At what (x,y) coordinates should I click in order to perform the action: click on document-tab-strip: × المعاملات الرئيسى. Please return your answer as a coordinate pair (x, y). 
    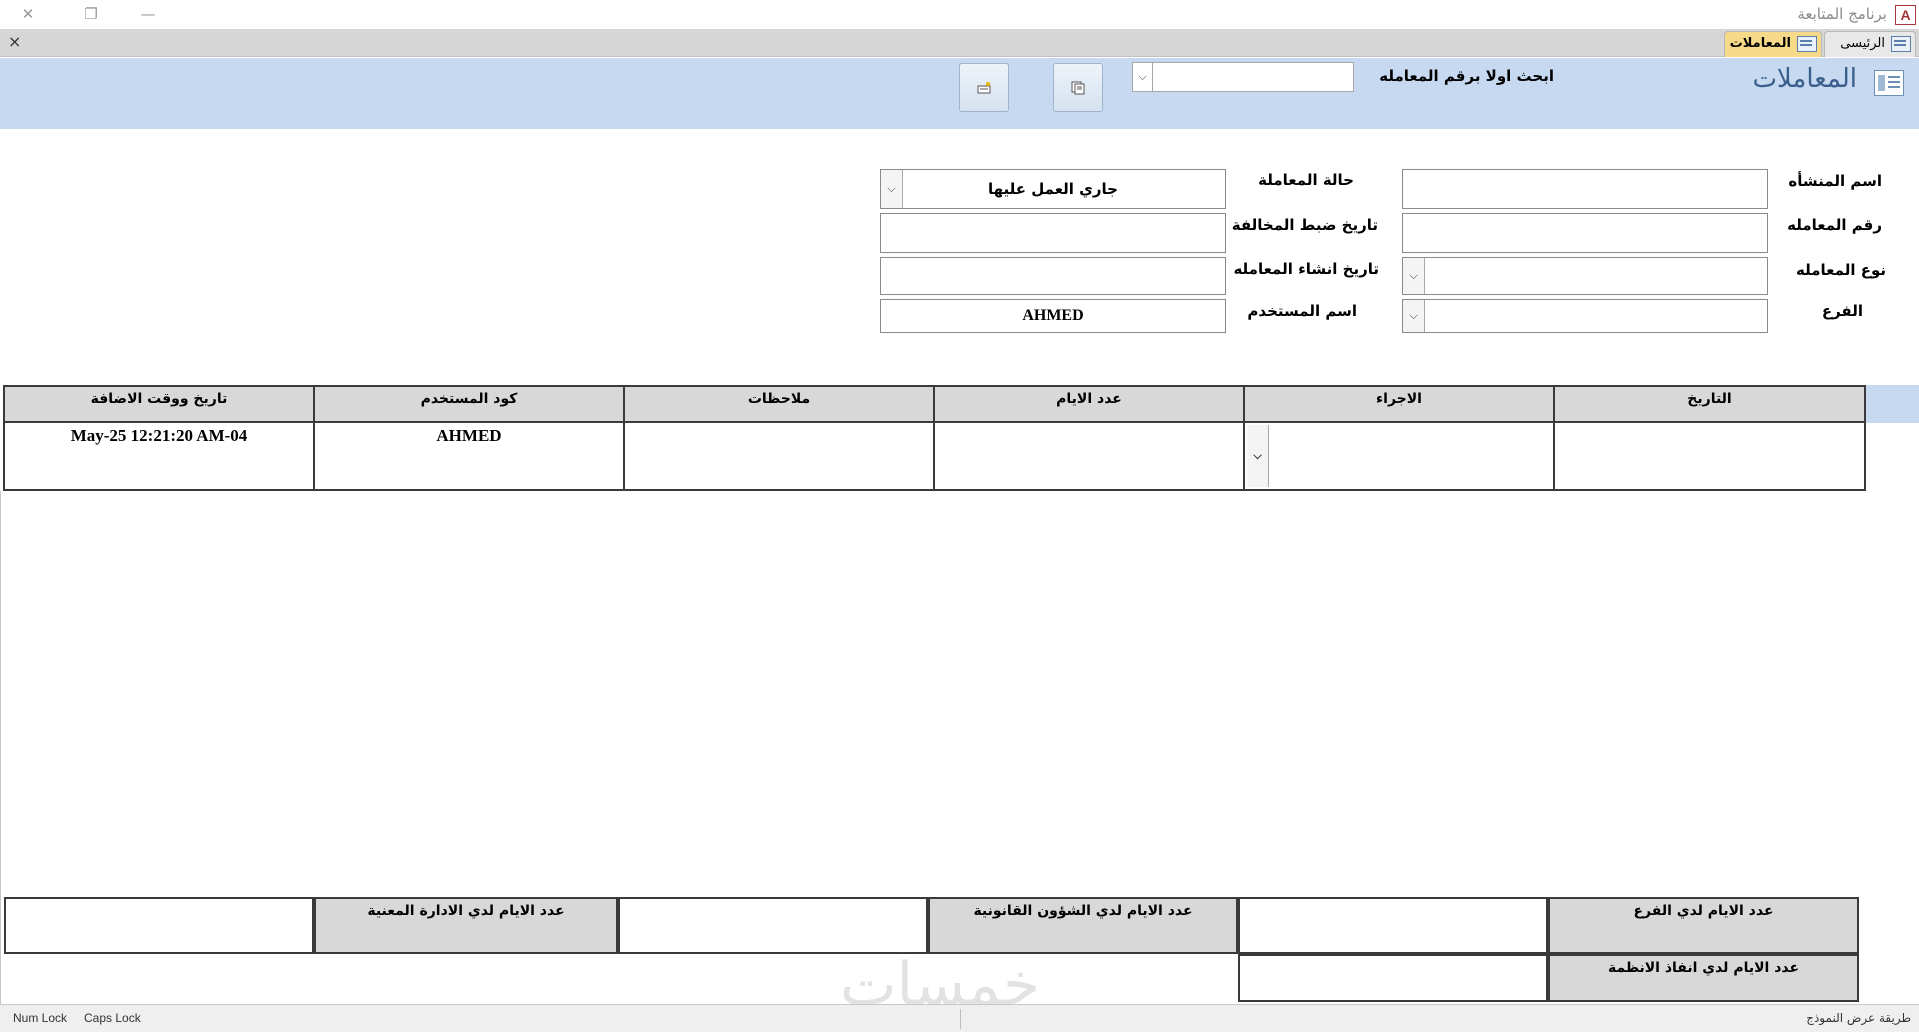
    Looking at the image, I should click on (959, 43).